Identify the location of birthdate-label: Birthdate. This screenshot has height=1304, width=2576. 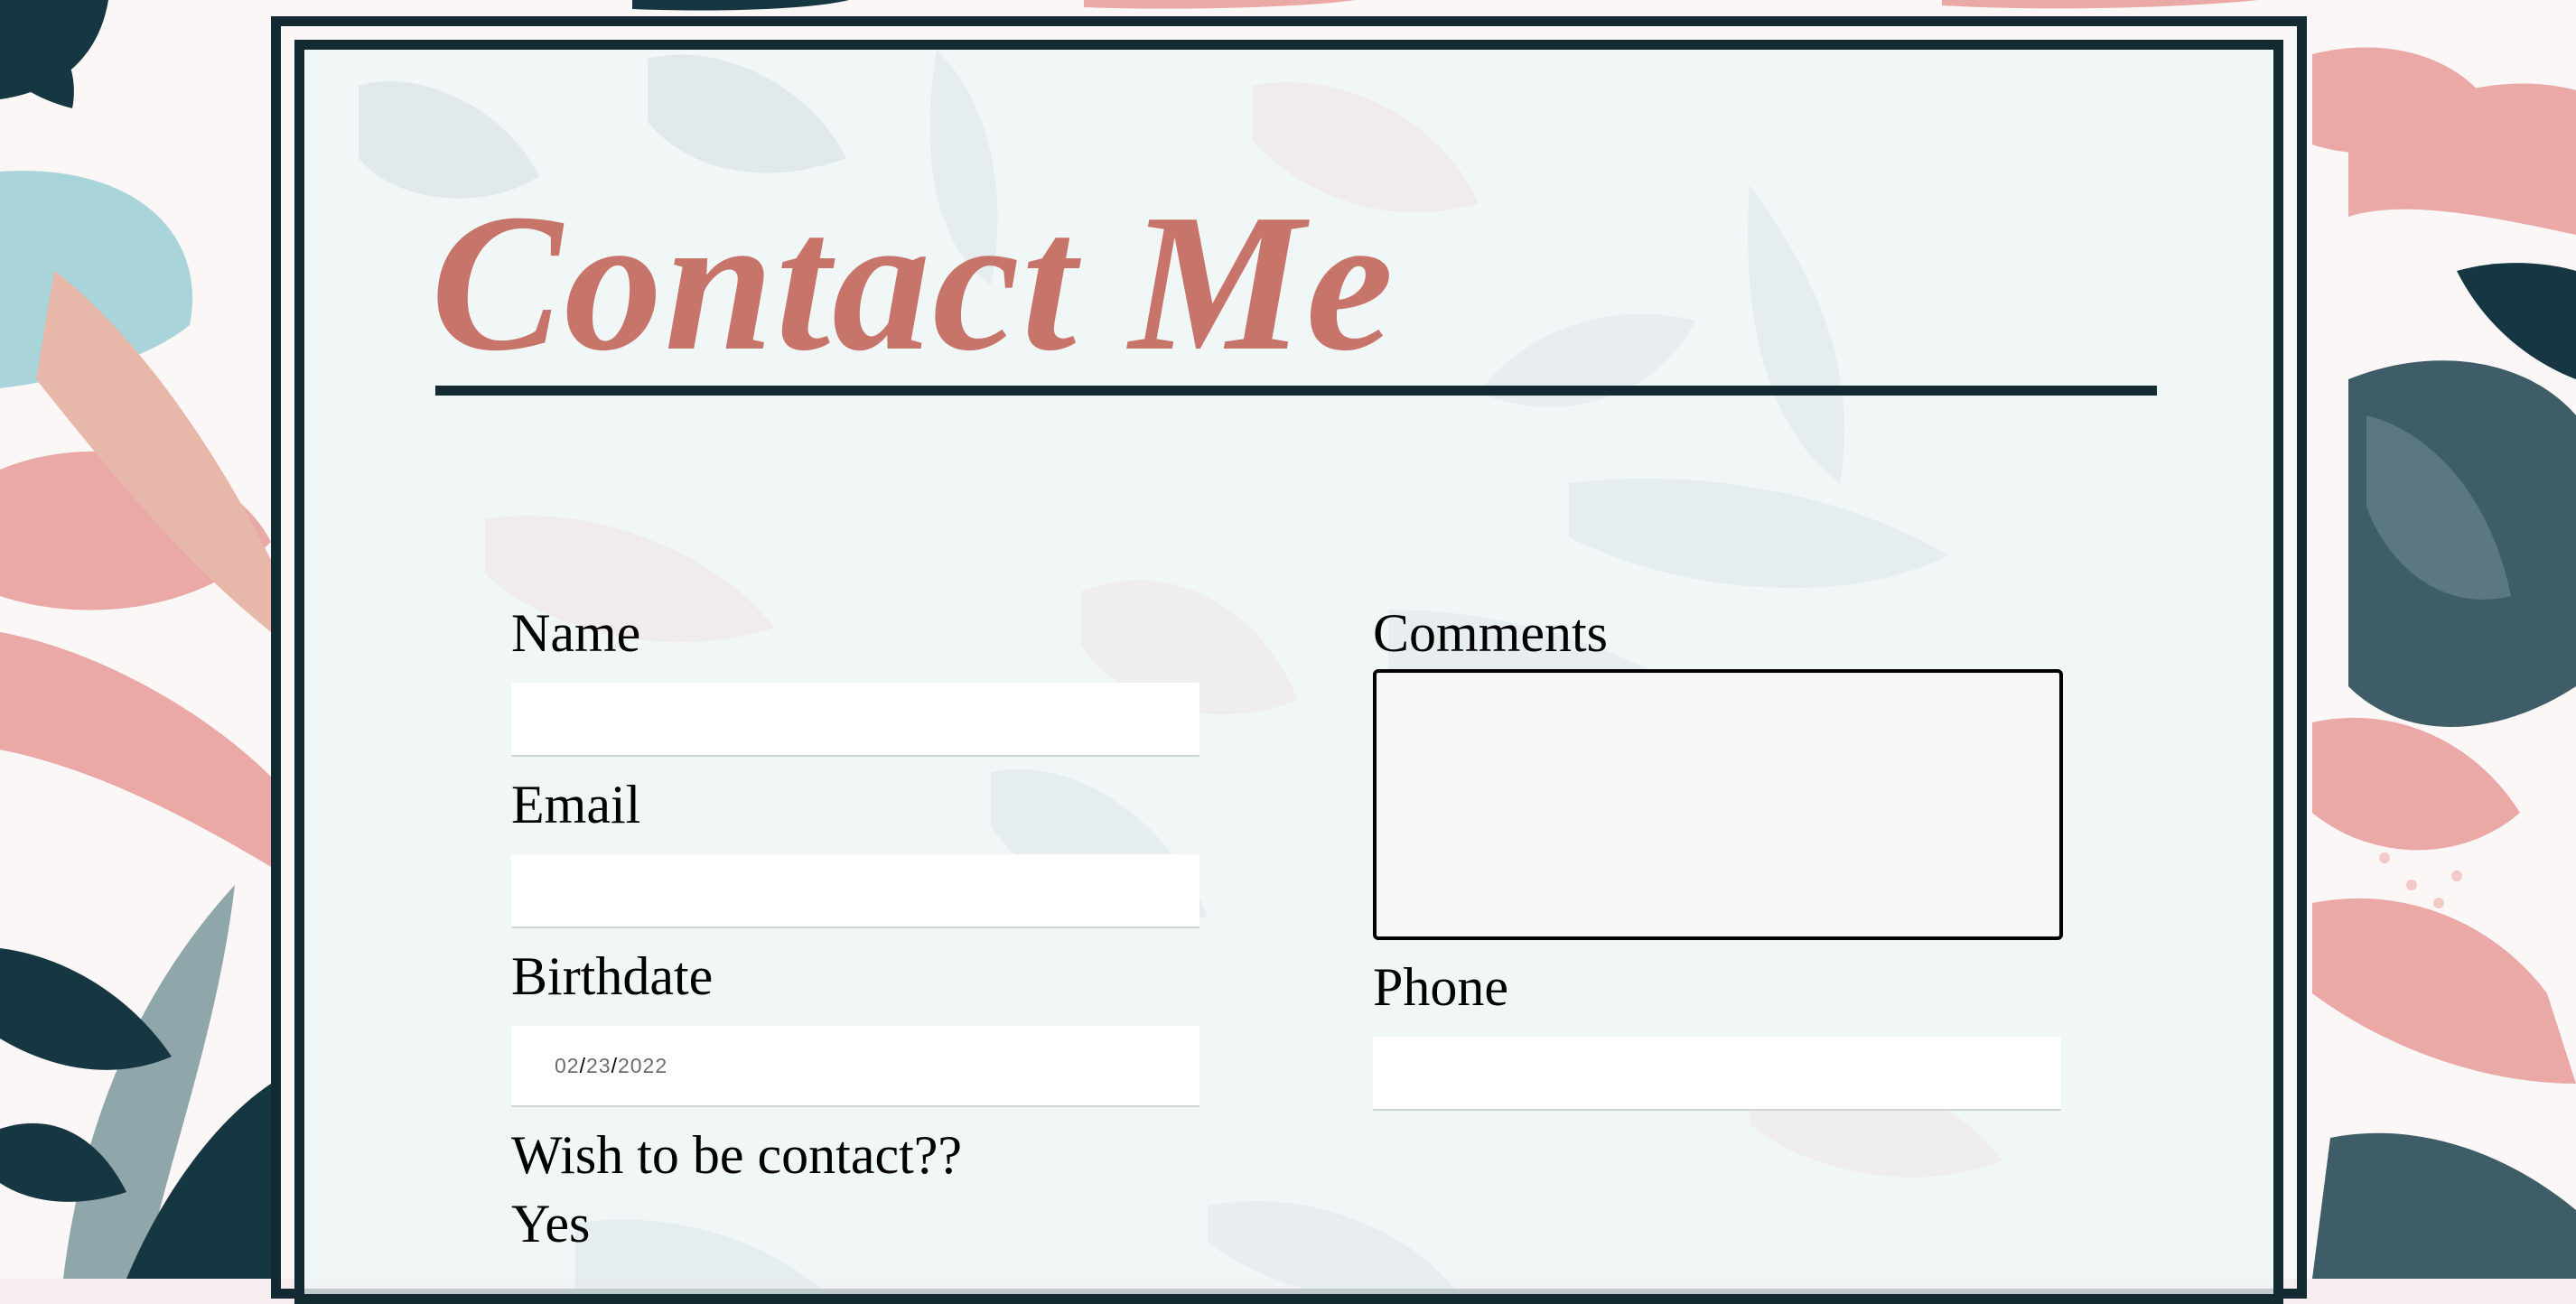
(612, 976).